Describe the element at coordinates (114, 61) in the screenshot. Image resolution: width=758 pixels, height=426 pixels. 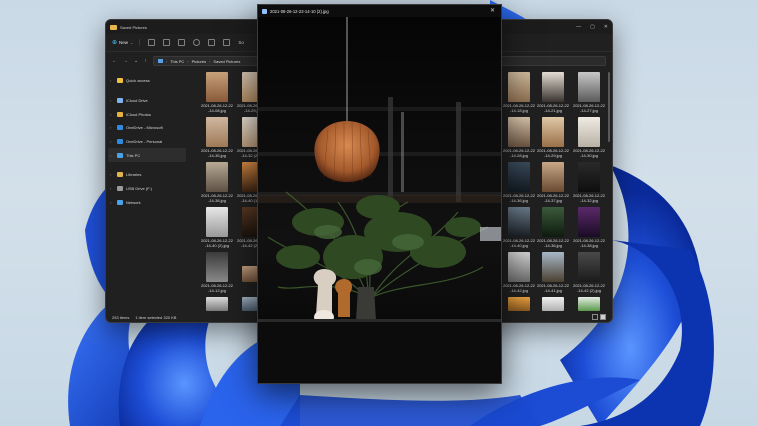
I see `back-icon: ←` at that location.